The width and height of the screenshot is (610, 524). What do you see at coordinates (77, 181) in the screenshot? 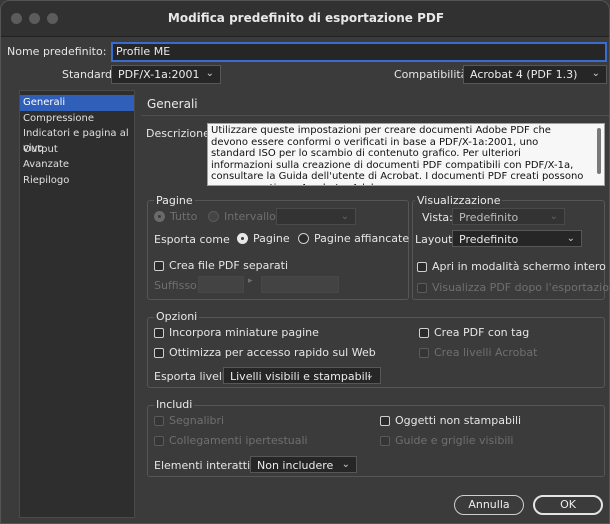
I see `sidebar-item-riepilogo: Riepilogo` at bounding box center [77, 181].